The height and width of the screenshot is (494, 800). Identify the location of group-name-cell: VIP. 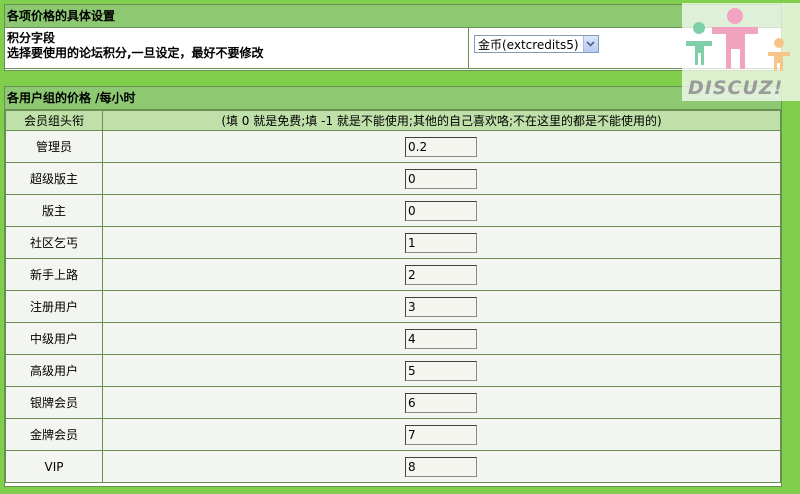
(54, 466).